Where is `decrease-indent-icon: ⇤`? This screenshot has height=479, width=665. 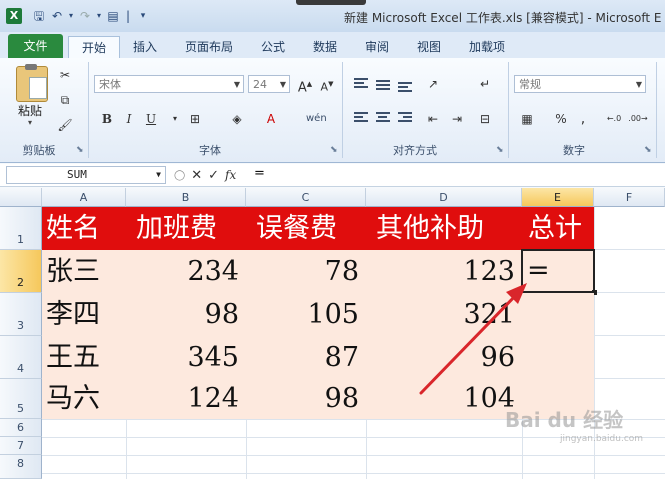
decrease-indent-icon: ⇤ is located at coordinates (433, 119).